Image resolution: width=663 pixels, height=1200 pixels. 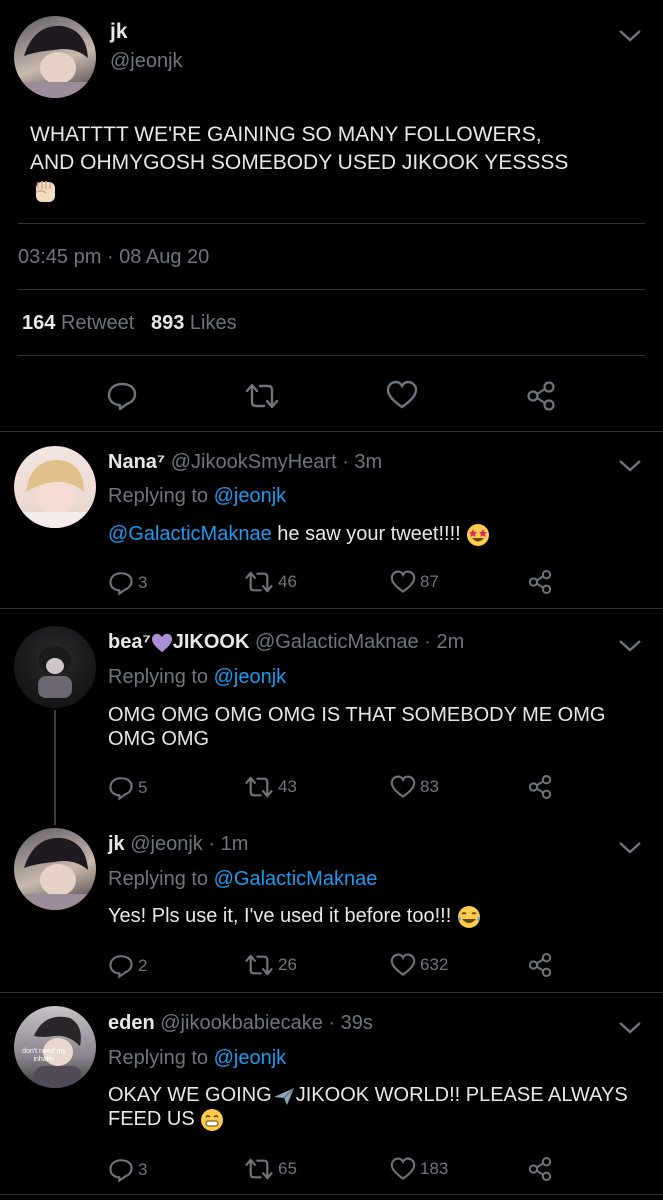 What do you see at coordinates (97, 323) in the screenshot?
I see `retweet-label: Retweet` at bounding box center [97, 323].